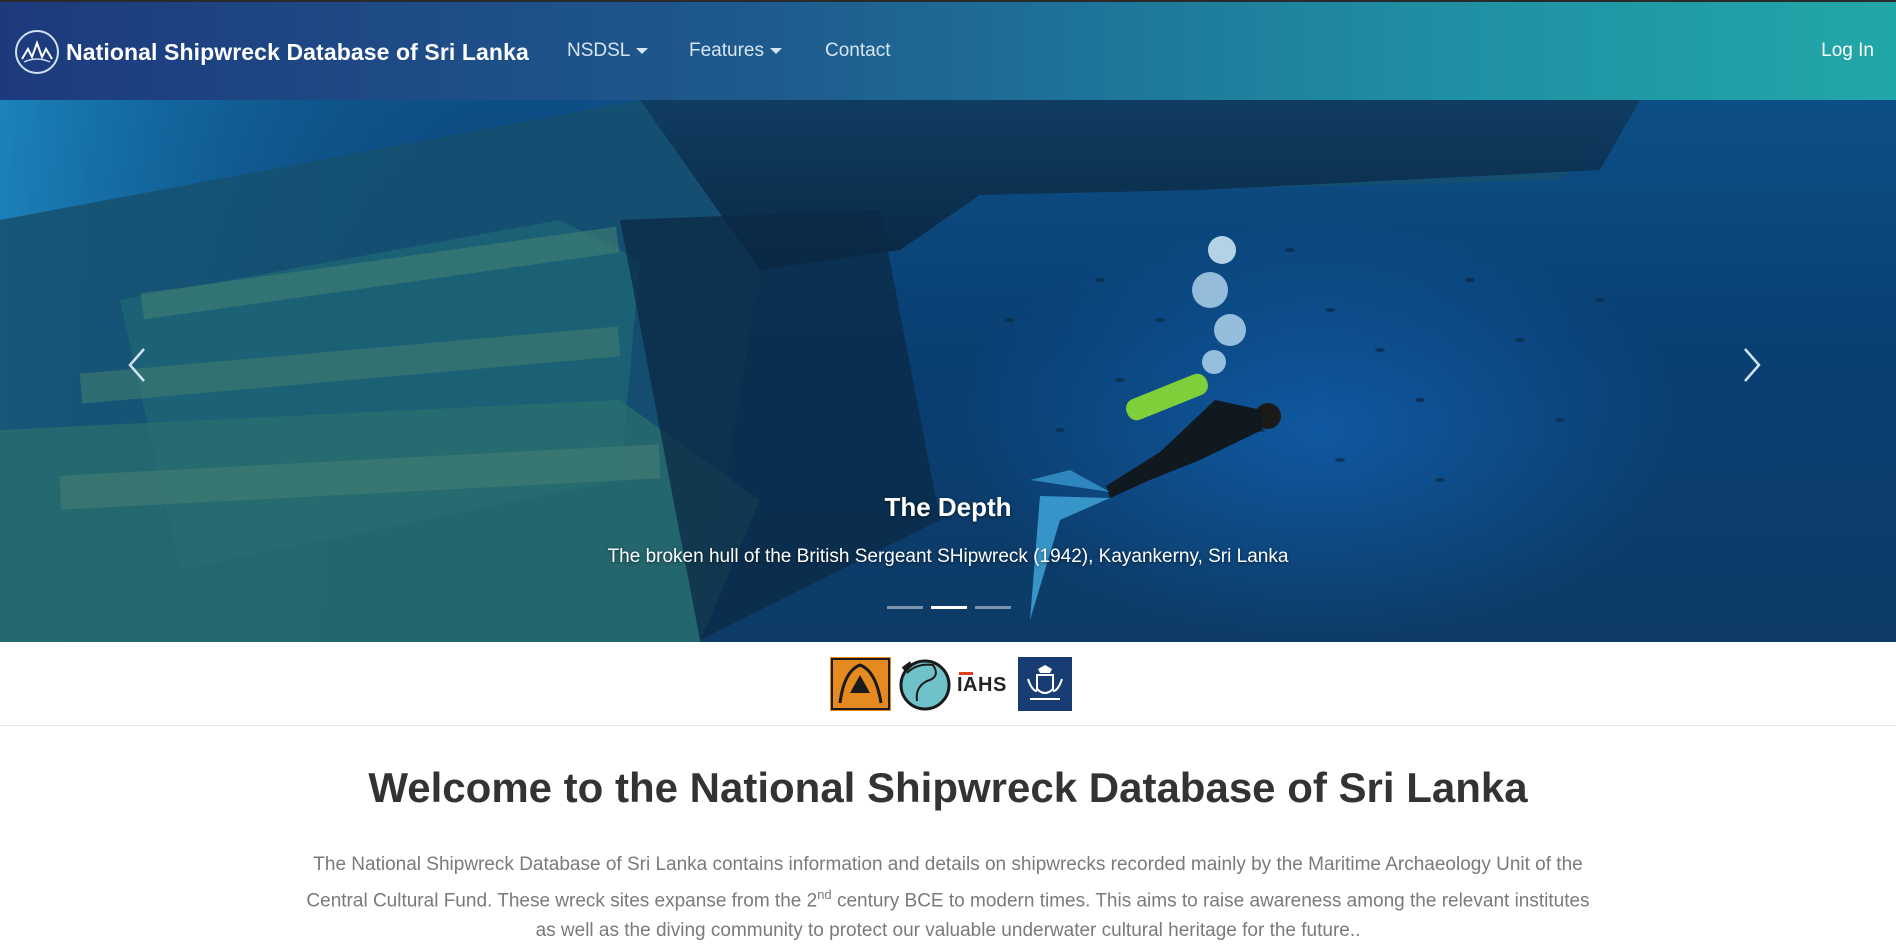  Describe the element at coordinates (824, 894) in the screenshot. I see `intro-superscript: nd` at that location.